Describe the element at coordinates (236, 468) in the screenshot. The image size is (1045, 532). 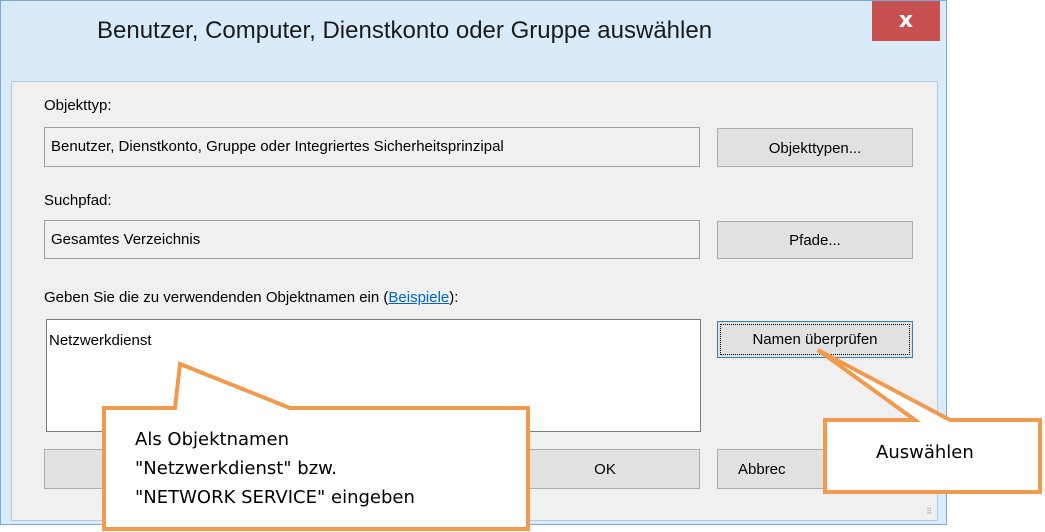
I see `callout-names-line2: "Netzwerkdienst" bzw.` at that location.